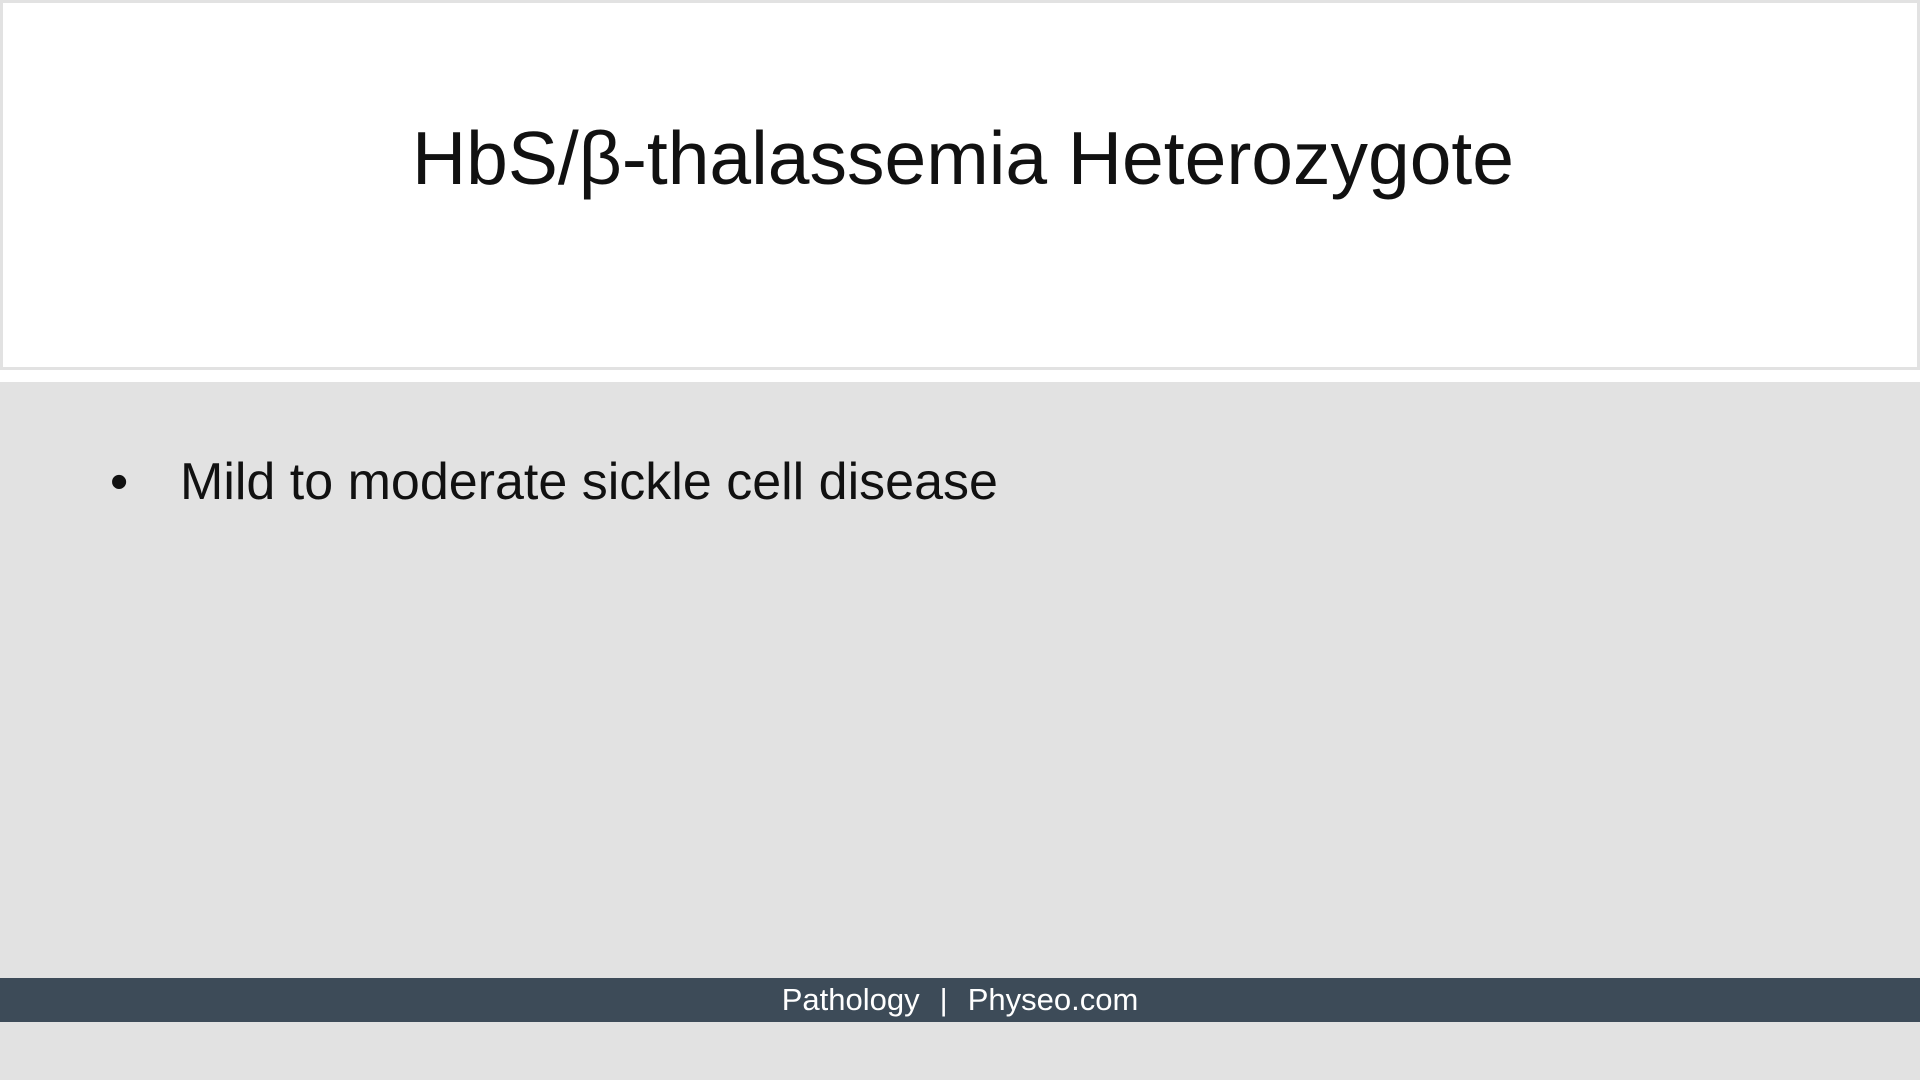 The height and width of the screenshot is (1080, 1920). What do you see at coordinates (960, 376) in the screenshot?
I see `title-divider` at bounding box center [960, 376].